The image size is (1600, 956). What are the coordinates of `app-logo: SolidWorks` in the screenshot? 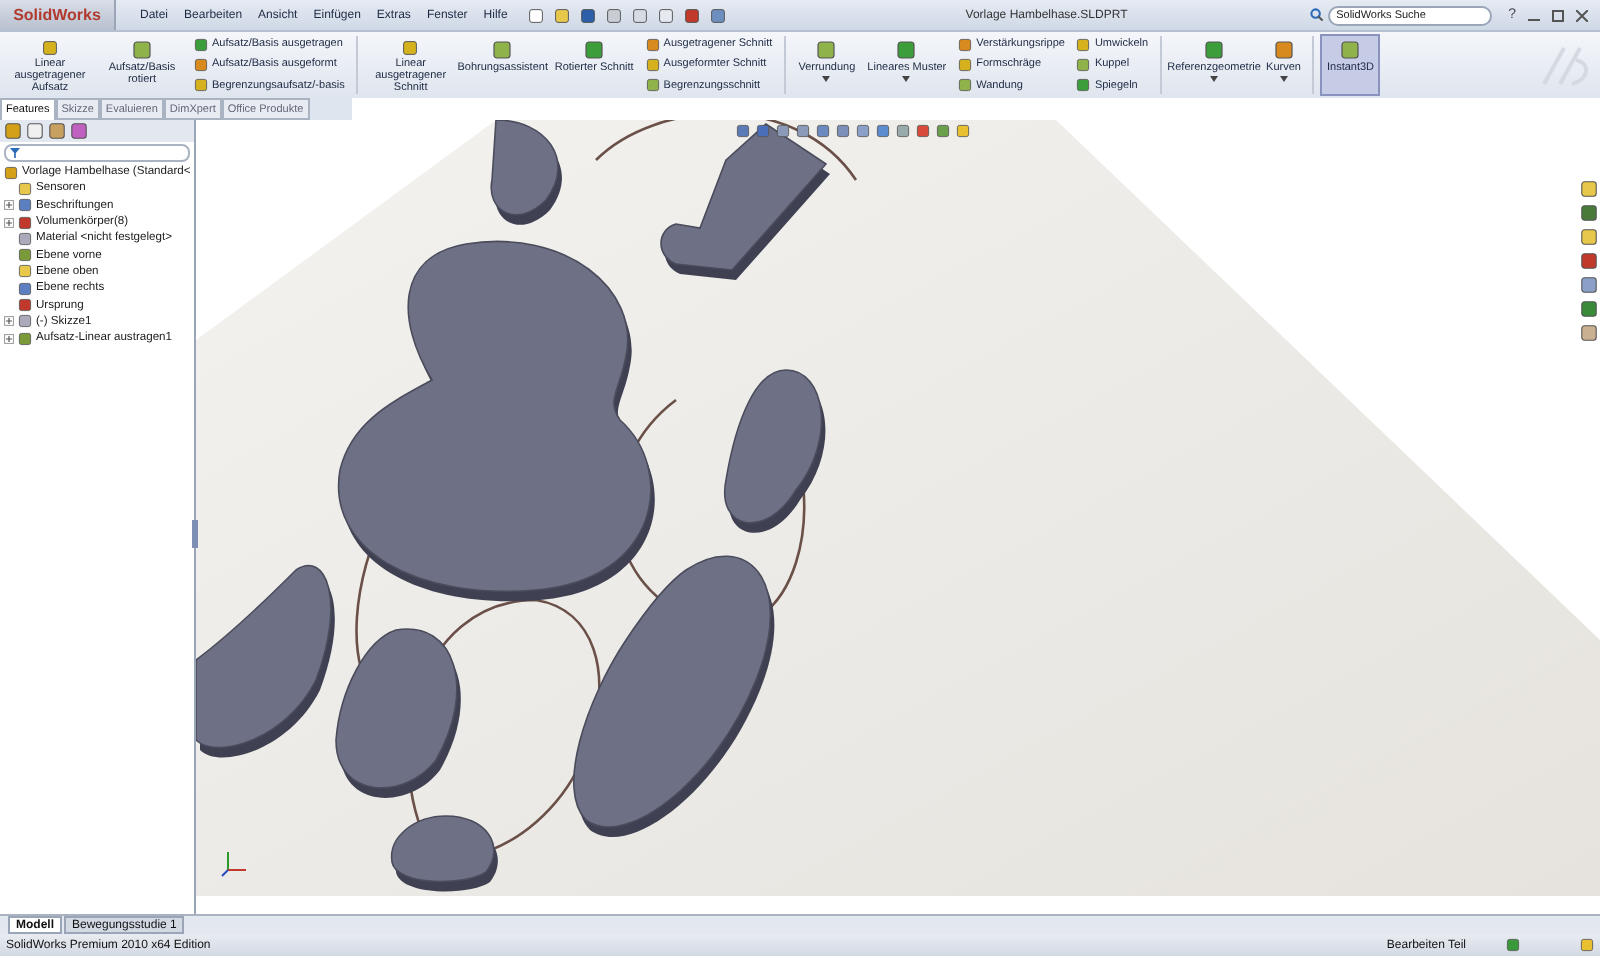 It's located at (58, 15).